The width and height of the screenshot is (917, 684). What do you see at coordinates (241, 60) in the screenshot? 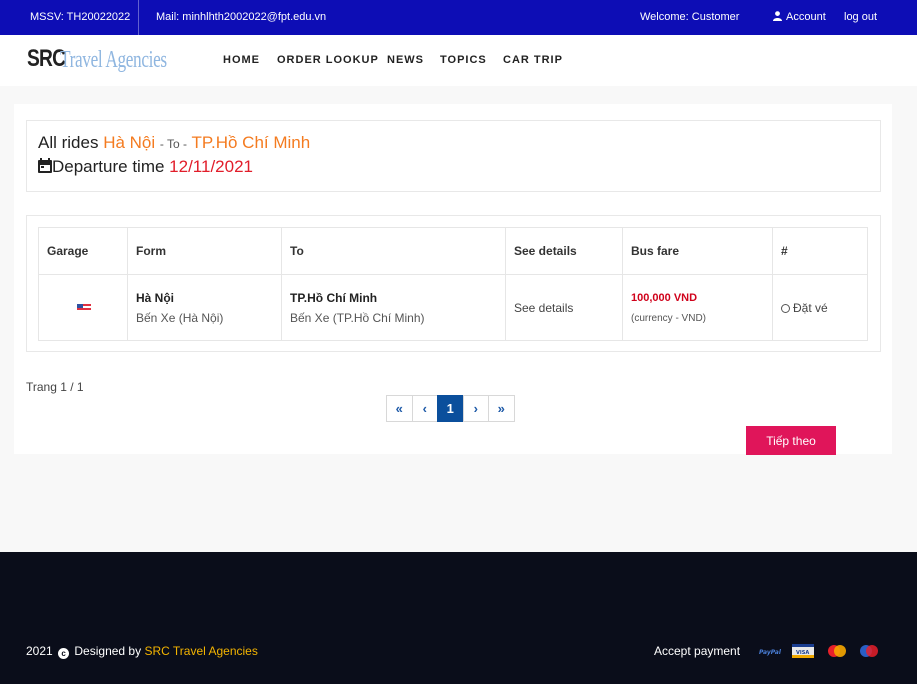
I see `nav-home: HOME` at bounding box center [241, 60].